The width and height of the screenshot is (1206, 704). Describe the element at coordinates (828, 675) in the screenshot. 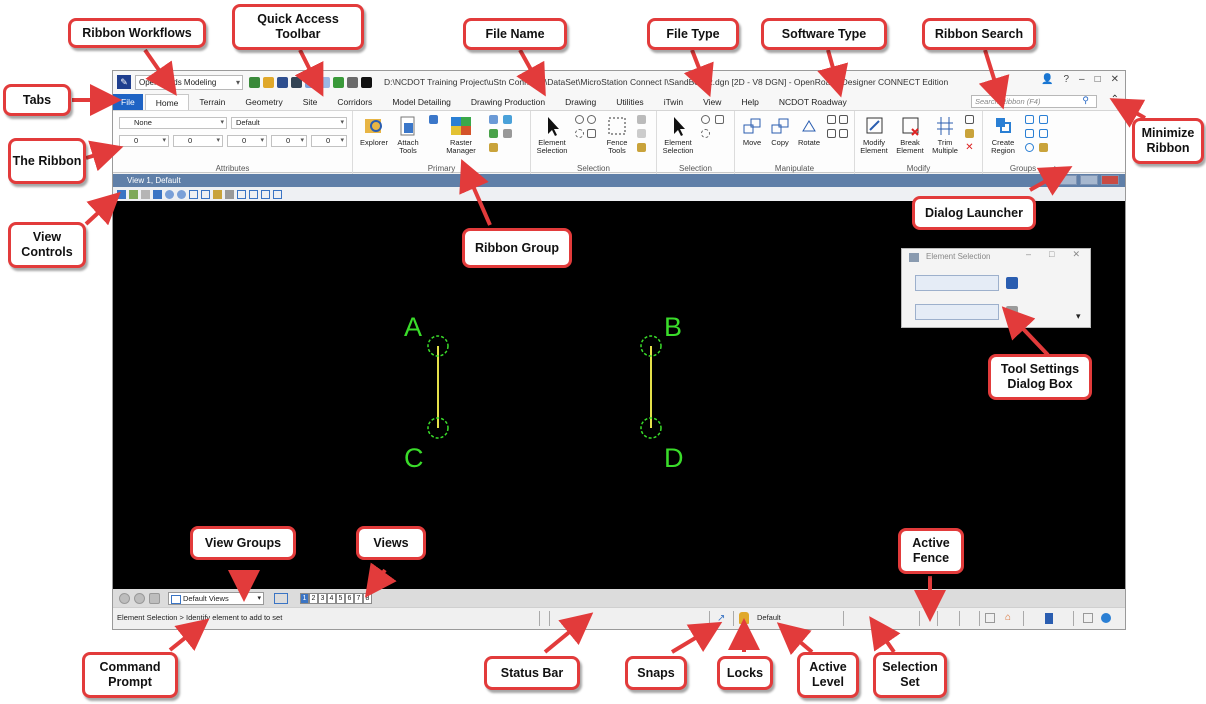

I see `callout-active-level: Active Level` at that location.